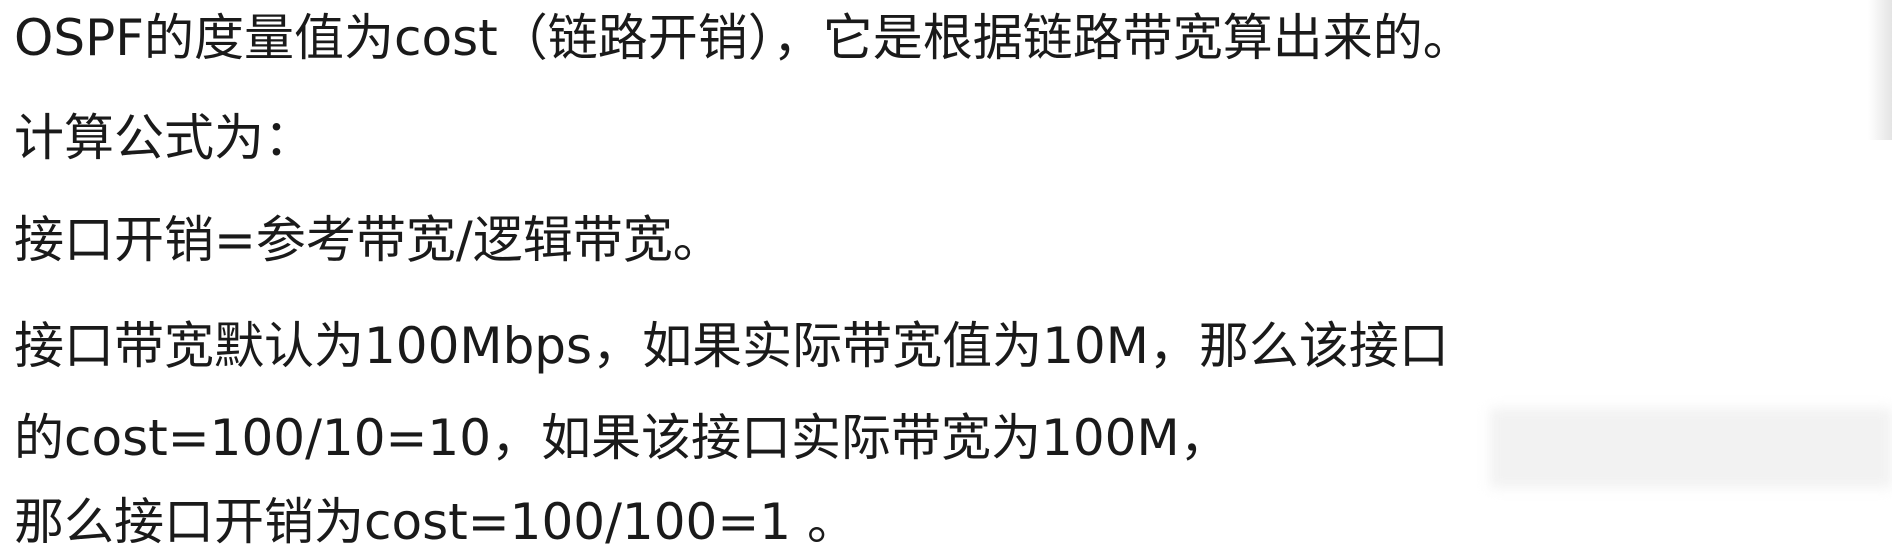 Image resolution: width=1892 pixels, height=553 pixels. I want to click on text-line-formula: 接口开销=参考带宽/逻辑带宽。, so click(368, 240).